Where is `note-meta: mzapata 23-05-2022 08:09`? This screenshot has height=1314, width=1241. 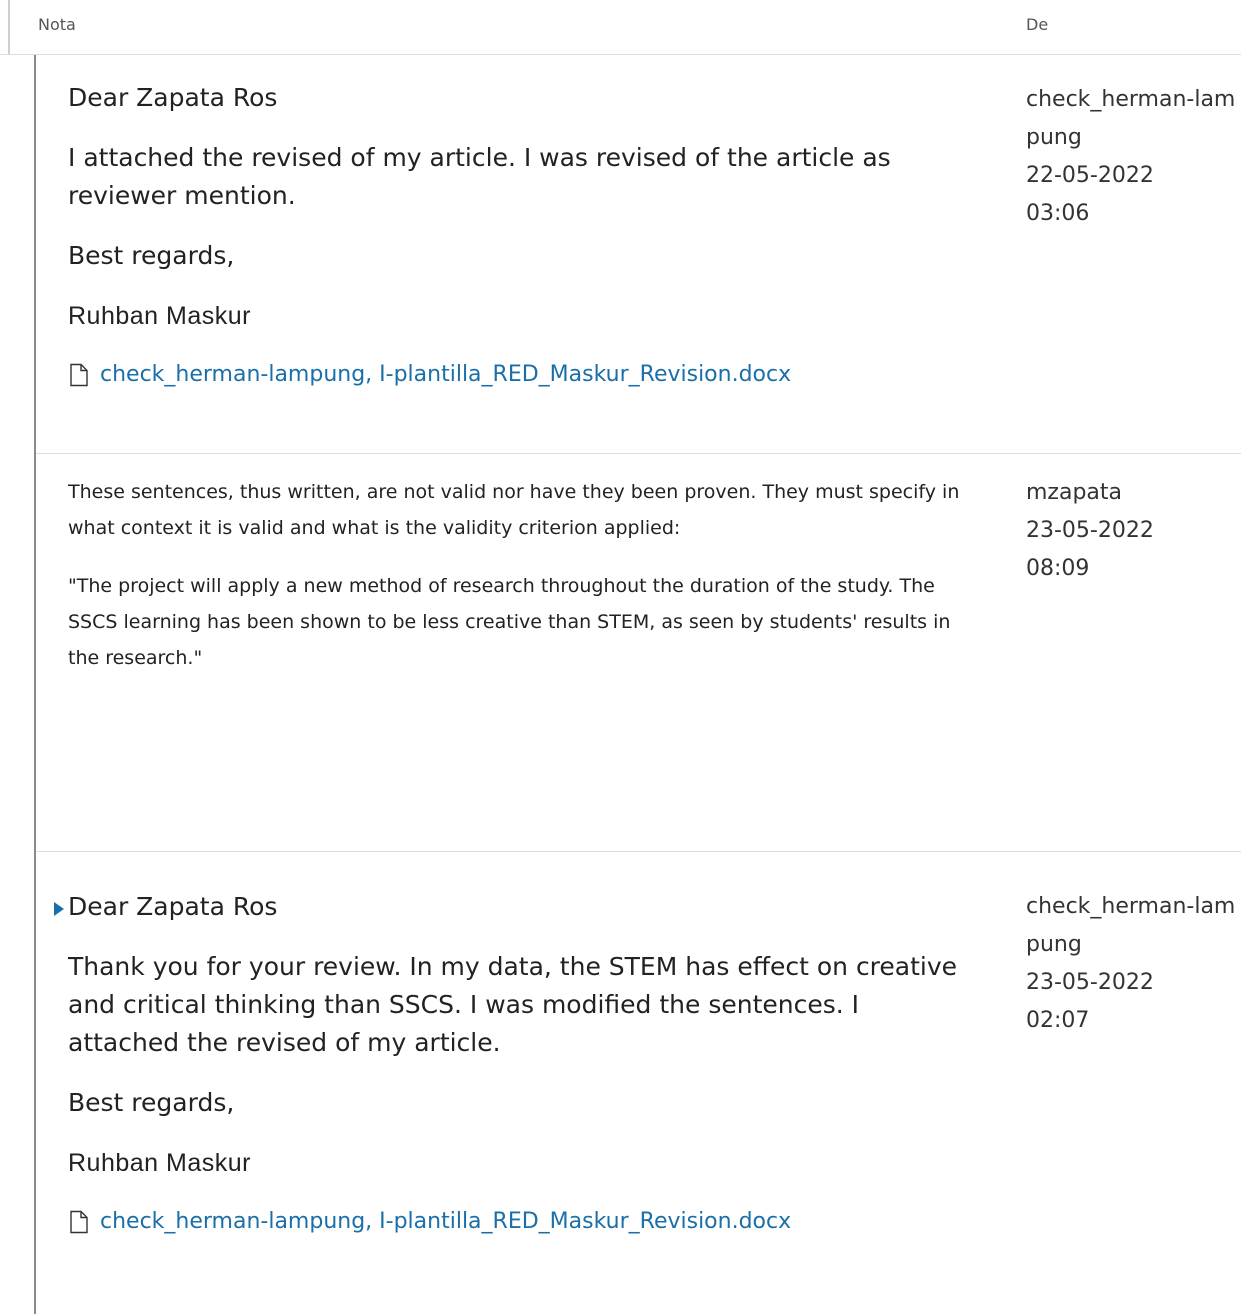
note-meta: mzapata 23-05-2022 08:09 is located at coordinates (1131, 531).